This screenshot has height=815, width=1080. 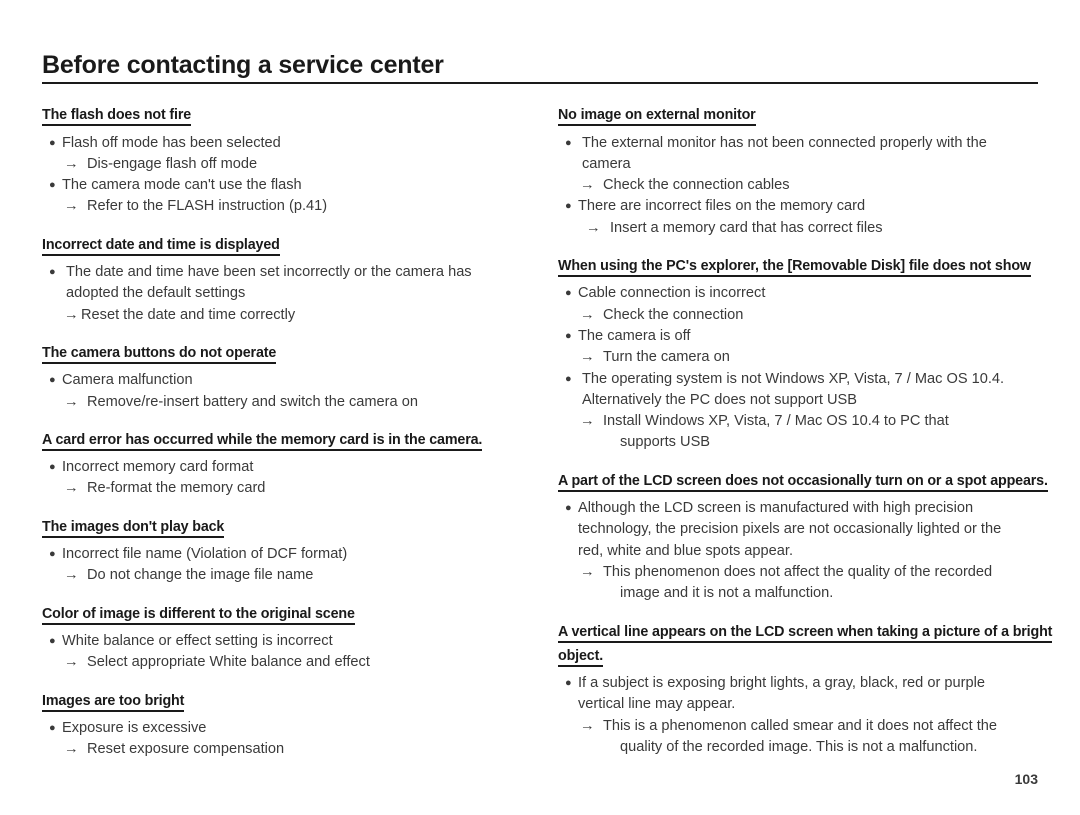 I want to click on arrow-item: → Check the connection, so click(x=806, y=315).